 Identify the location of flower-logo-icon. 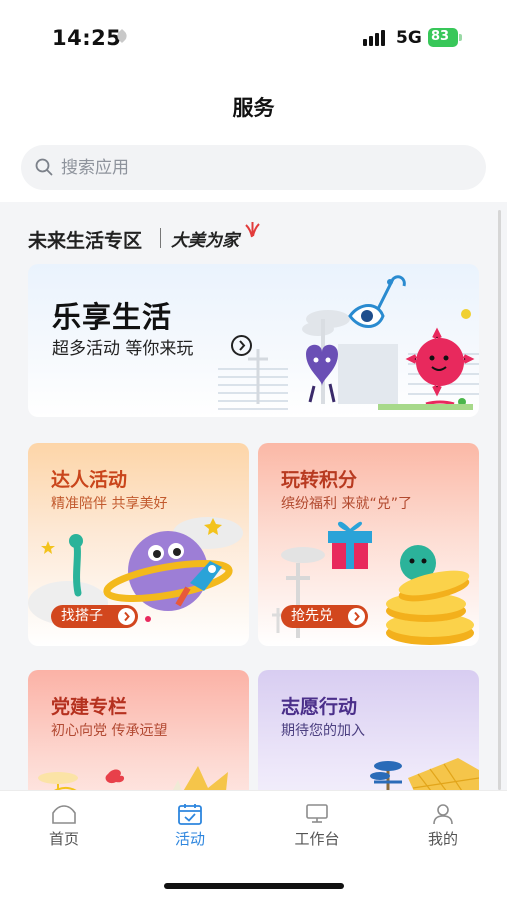
(252, 230).